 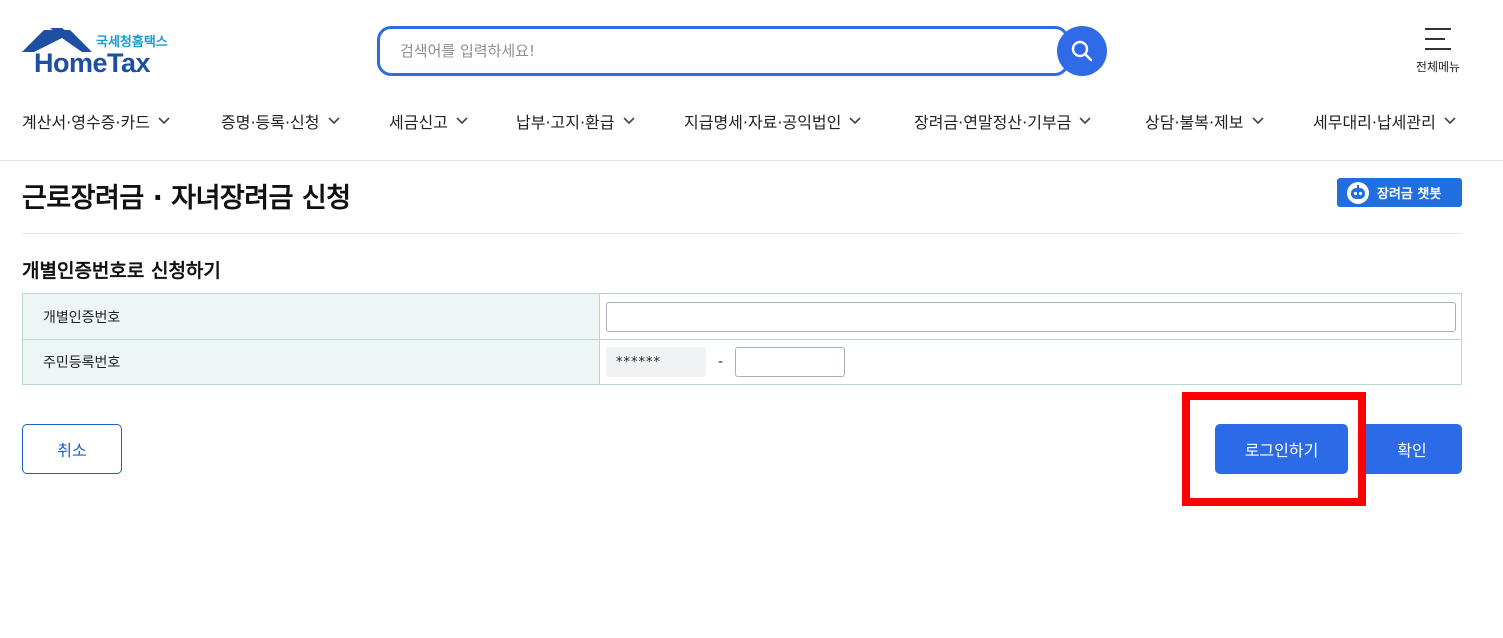 What do you see at coordinates (86, 122) in the screenshot?
I see `nav-item-label: 계산서·영수증·카드` at bounding box center [86, 122].